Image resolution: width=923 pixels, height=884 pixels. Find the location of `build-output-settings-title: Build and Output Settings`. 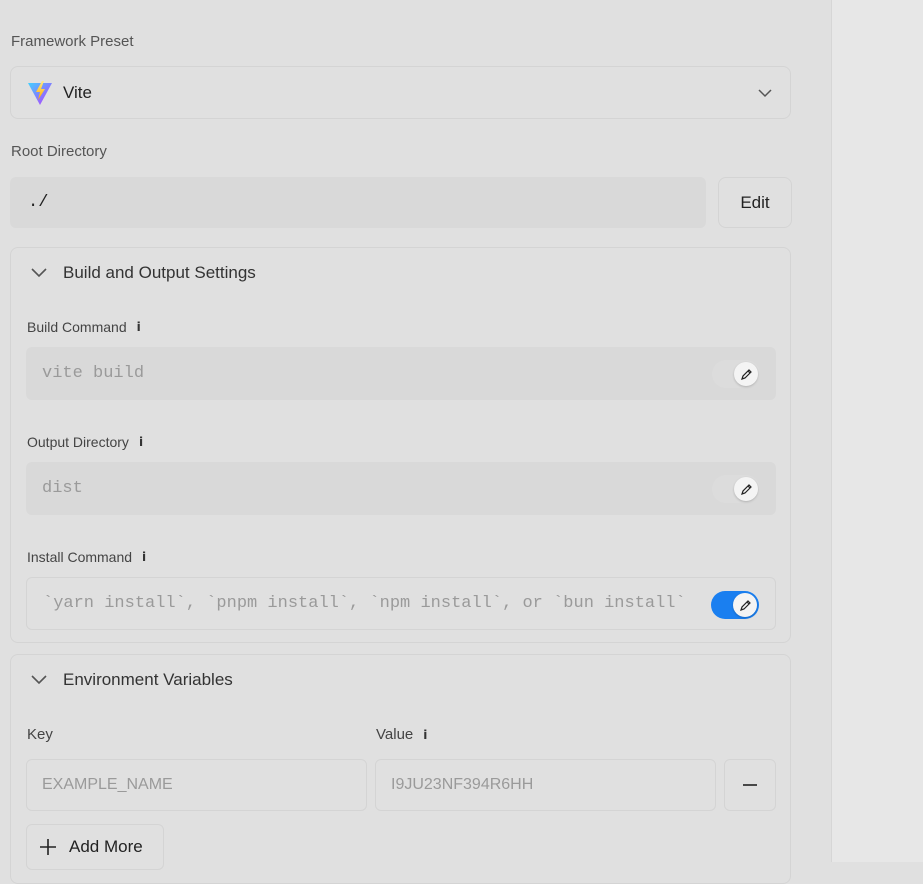

build-output-settings-title: Build and Output Settings is located at coordinates (159, 272).